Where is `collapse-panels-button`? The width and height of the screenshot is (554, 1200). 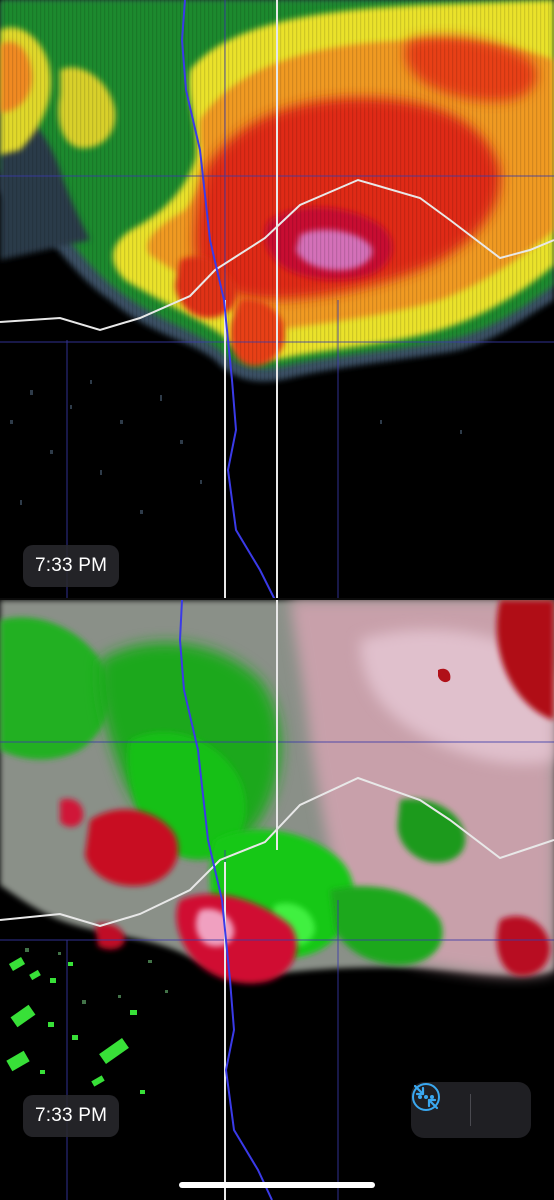
collapse-panels-button is located at coordinates (471, 1110).